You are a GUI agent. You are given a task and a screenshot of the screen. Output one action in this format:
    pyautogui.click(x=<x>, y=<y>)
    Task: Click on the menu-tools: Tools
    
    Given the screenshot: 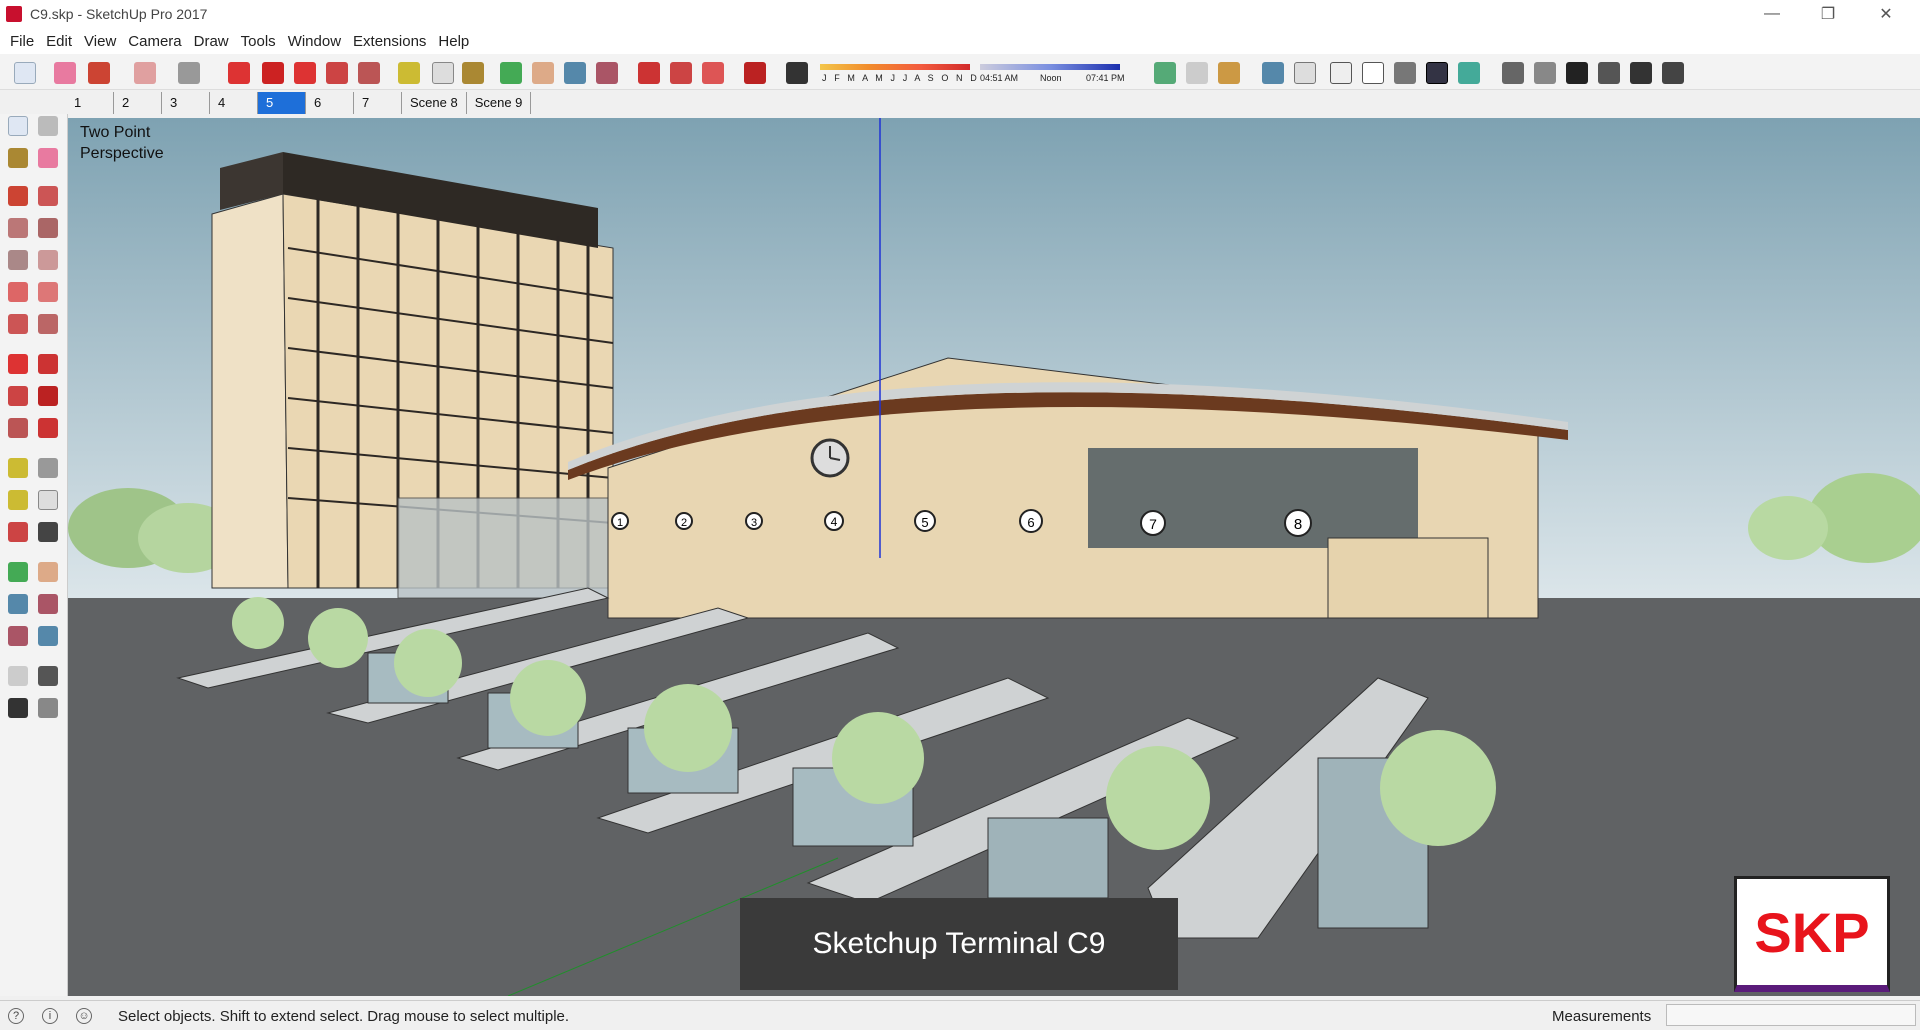 What is the action you would take?
    pyautogui.click(x=258, y=41)
    